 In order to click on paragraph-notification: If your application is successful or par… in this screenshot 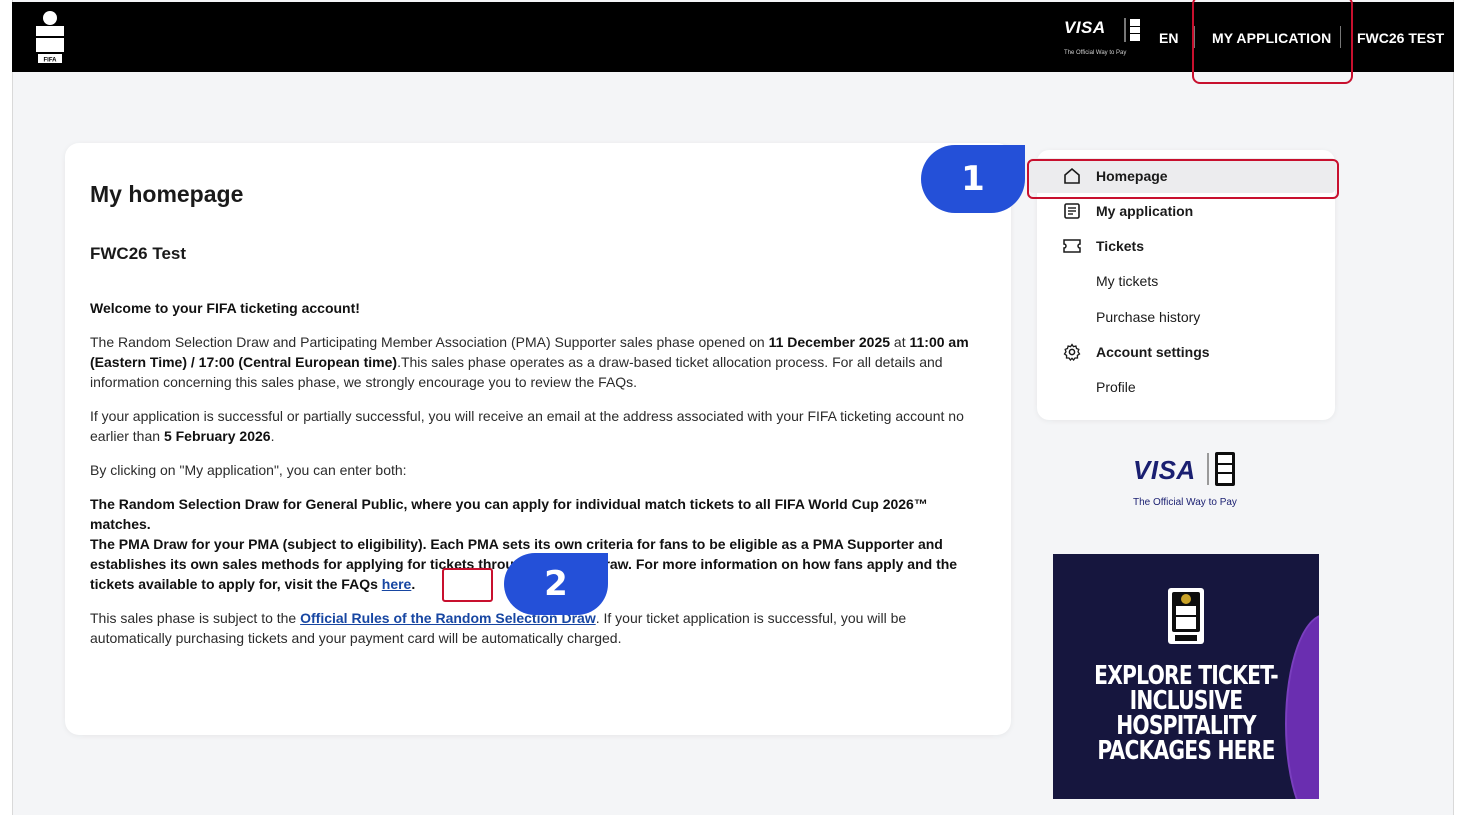, I will do `click(527, 426)`.